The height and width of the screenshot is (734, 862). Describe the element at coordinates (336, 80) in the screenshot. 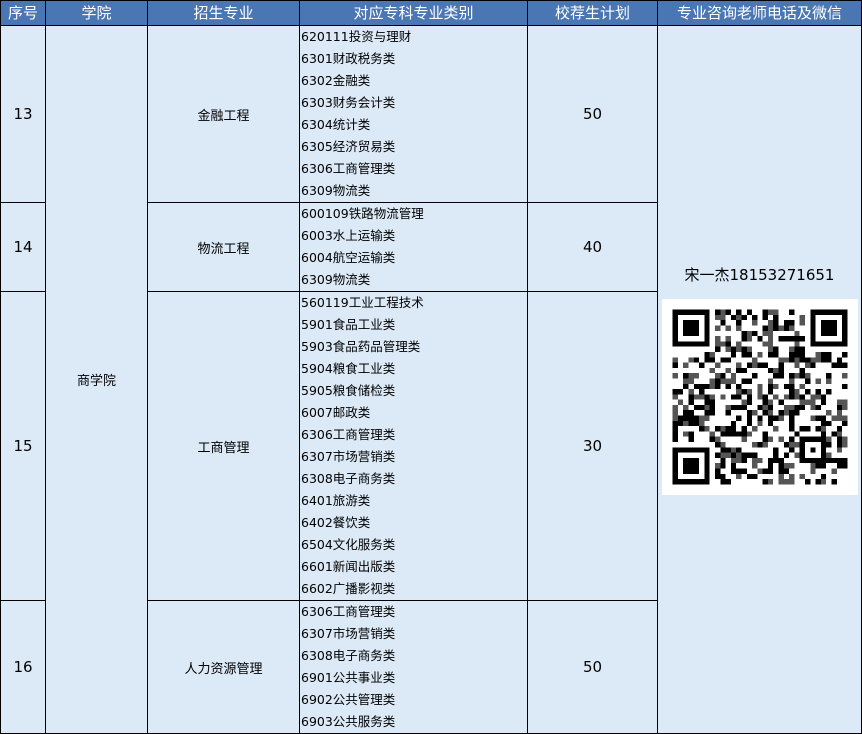

I see `category-item: 6302金融类` at that location.